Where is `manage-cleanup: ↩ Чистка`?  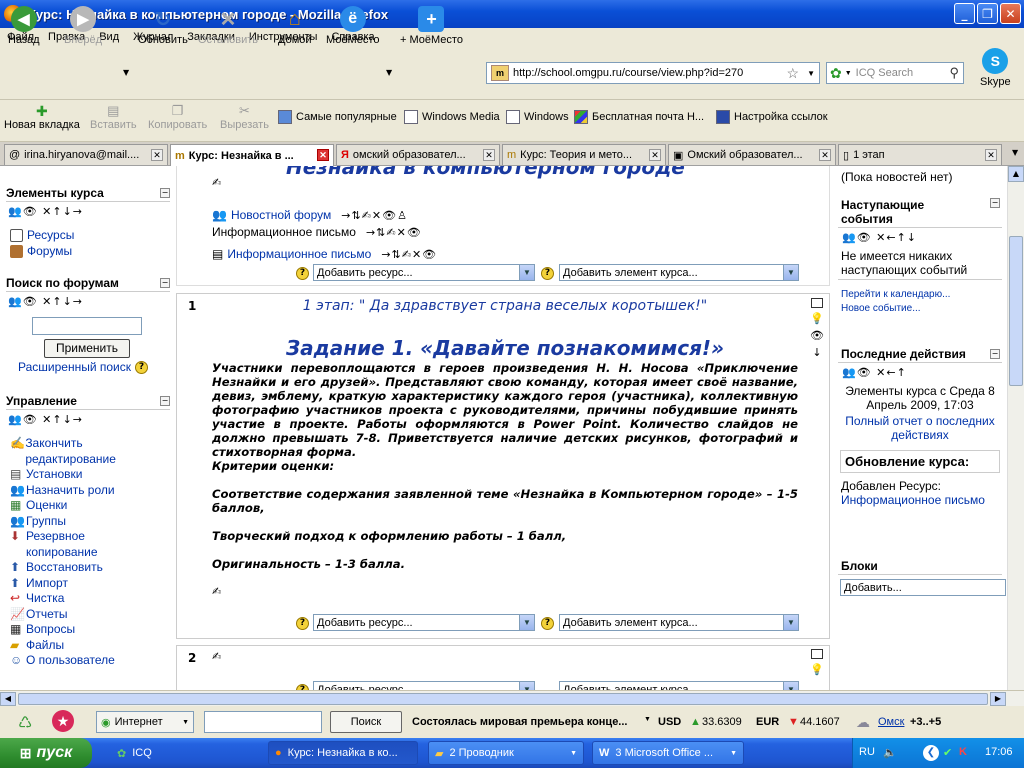
manage-cleanup: ↩ Чистка is located at coordinates (90, 599).